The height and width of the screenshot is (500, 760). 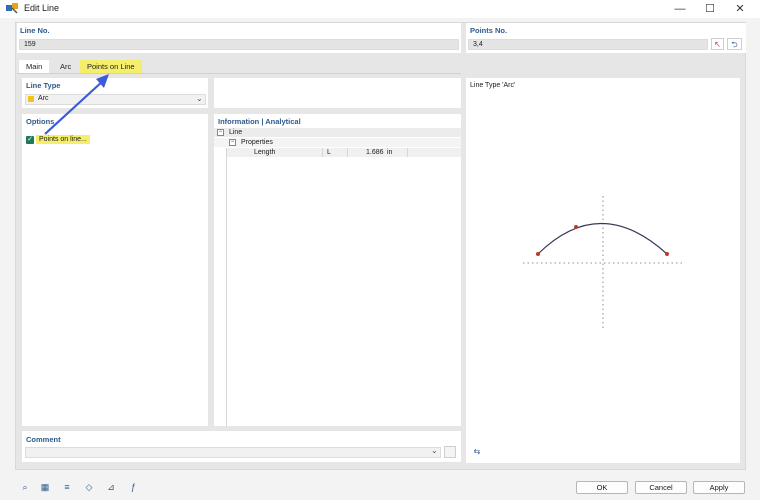 I want to click on search-icon: ⌕, so click(x=25, y=487).